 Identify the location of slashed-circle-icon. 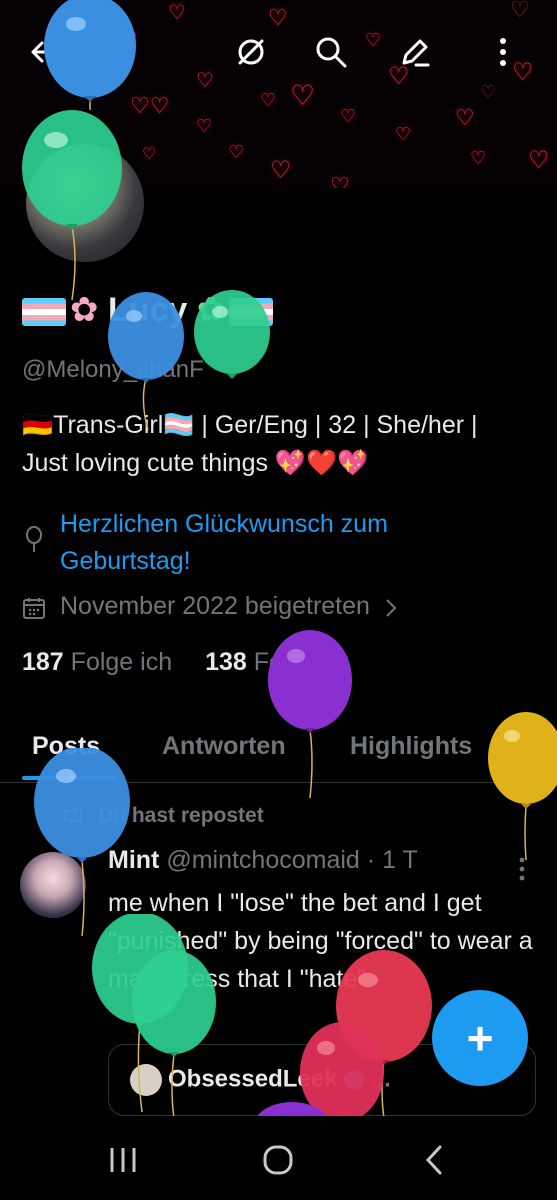
(251, 52).